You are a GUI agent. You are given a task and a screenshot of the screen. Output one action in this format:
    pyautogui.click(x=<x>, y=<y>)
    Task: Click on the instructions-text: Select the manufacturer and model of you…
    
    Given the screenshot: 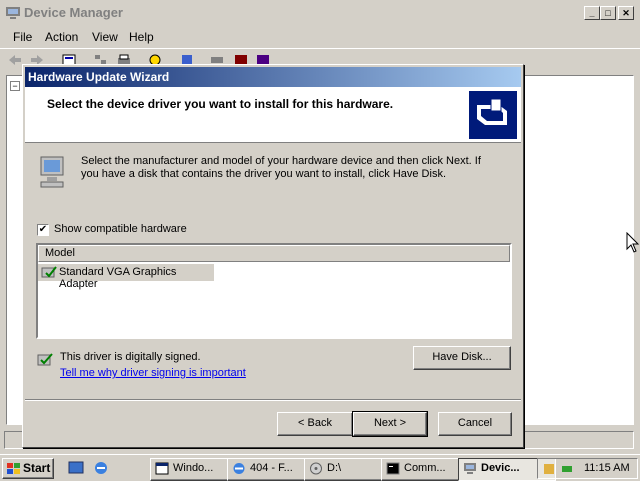 What is the action you would take?
    pyautogui.click(x=281, y=167)
    